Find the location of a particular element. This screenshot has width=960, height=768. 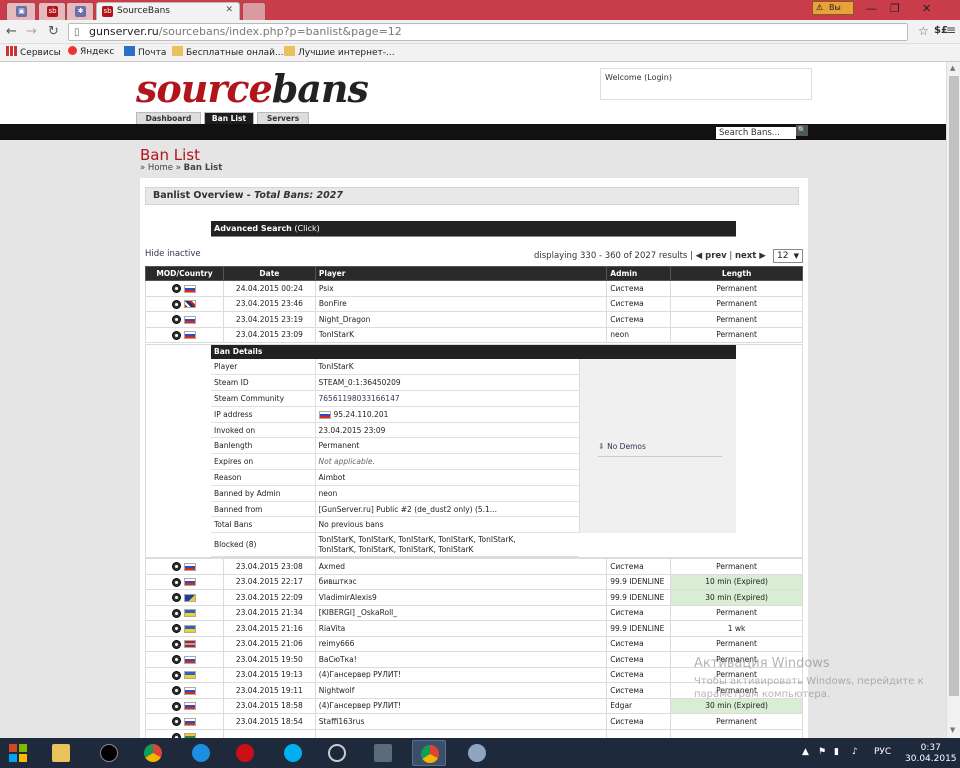

reload-icon: ↻ is located at coordinates (53, 31).